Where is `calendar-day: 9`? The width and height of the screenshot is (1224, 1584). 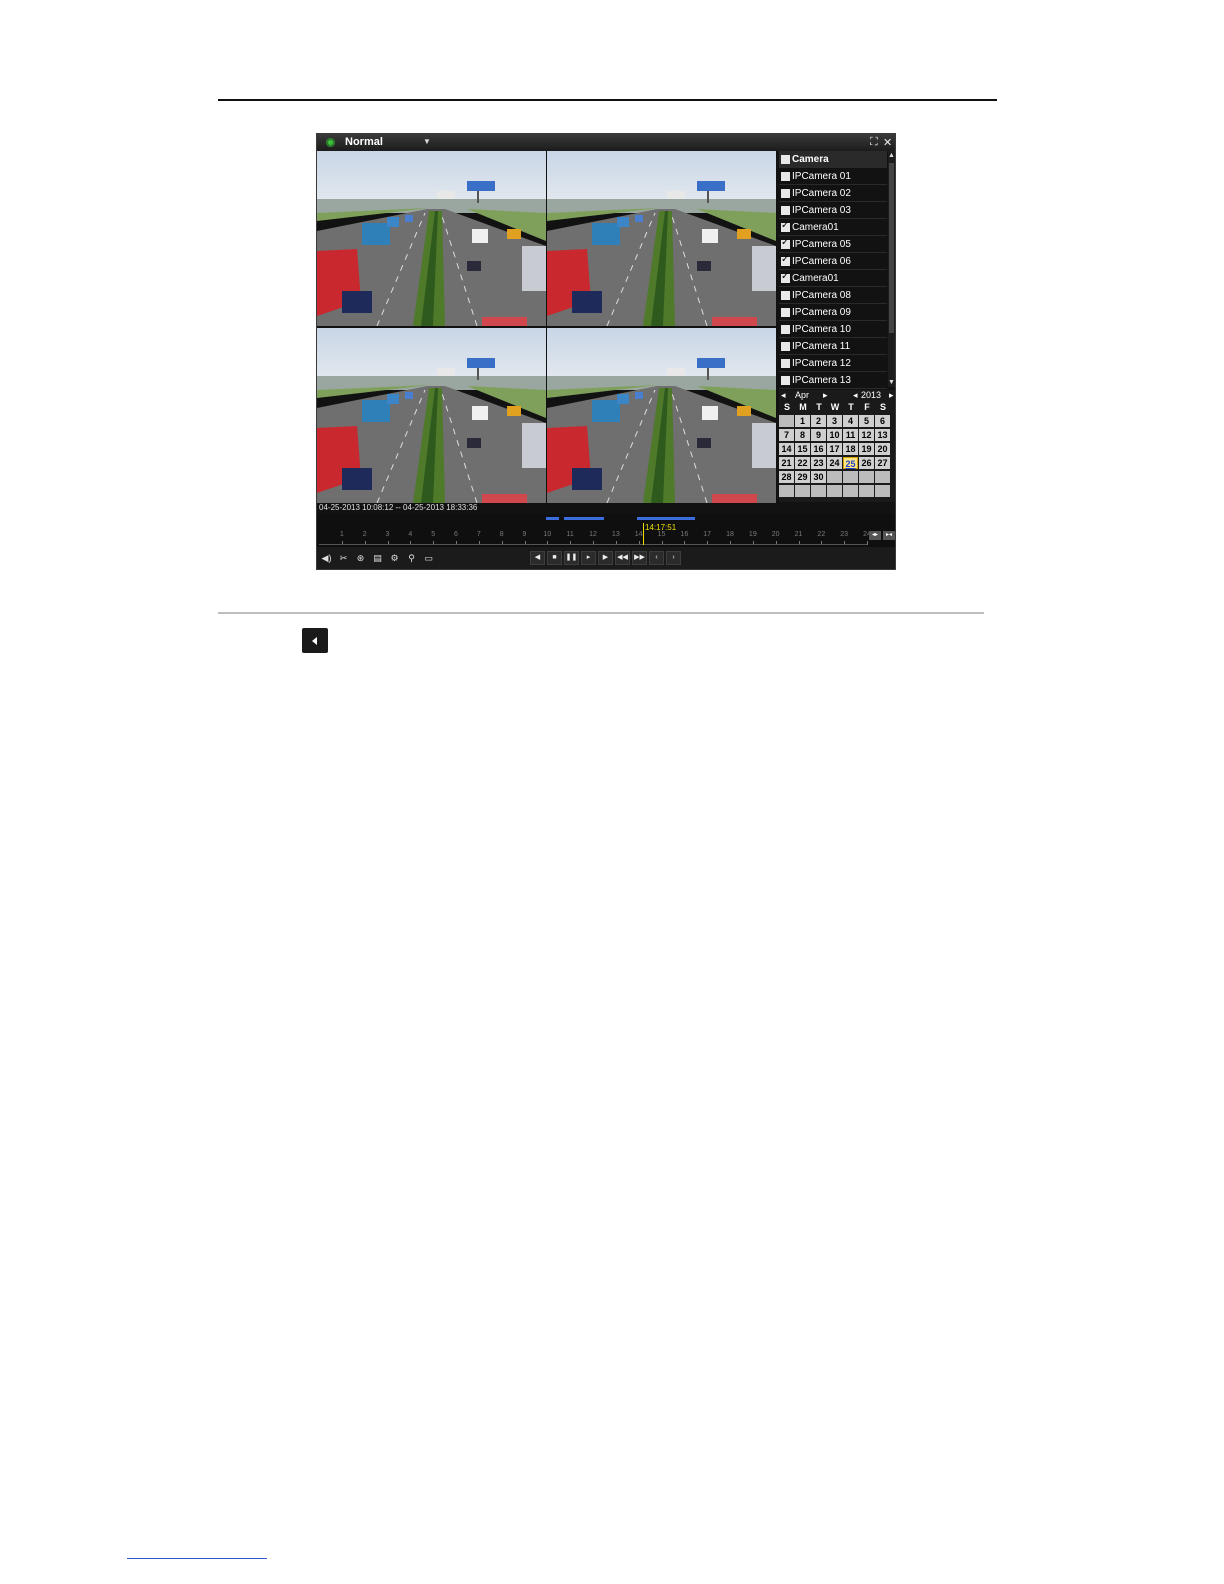 calendar-day: 9 is located at coordinates (818, 435).